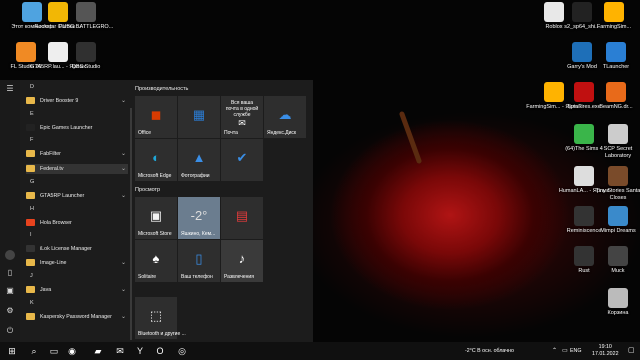 The image size is (640, 360). I want to click on task-view-icon: ▭, so click(54, 351).